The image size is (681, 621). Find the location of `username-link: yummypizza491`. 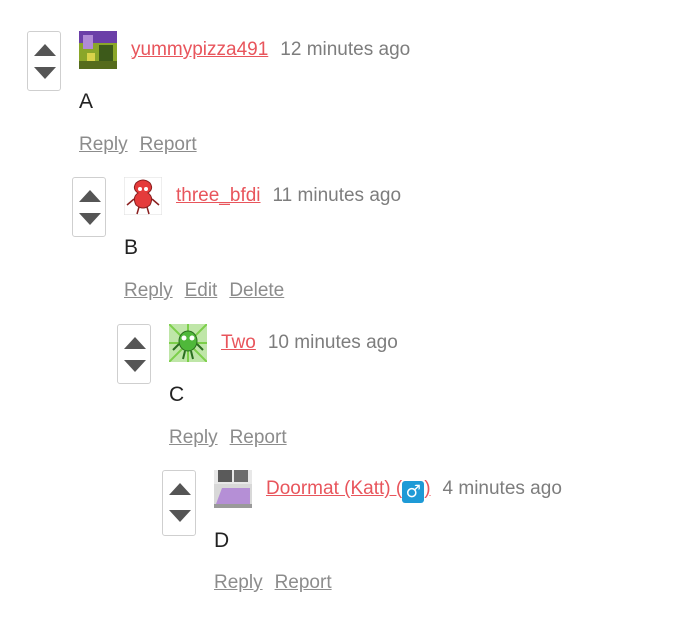

username-link: yummypizza491 is located at coordinates (199, 49).